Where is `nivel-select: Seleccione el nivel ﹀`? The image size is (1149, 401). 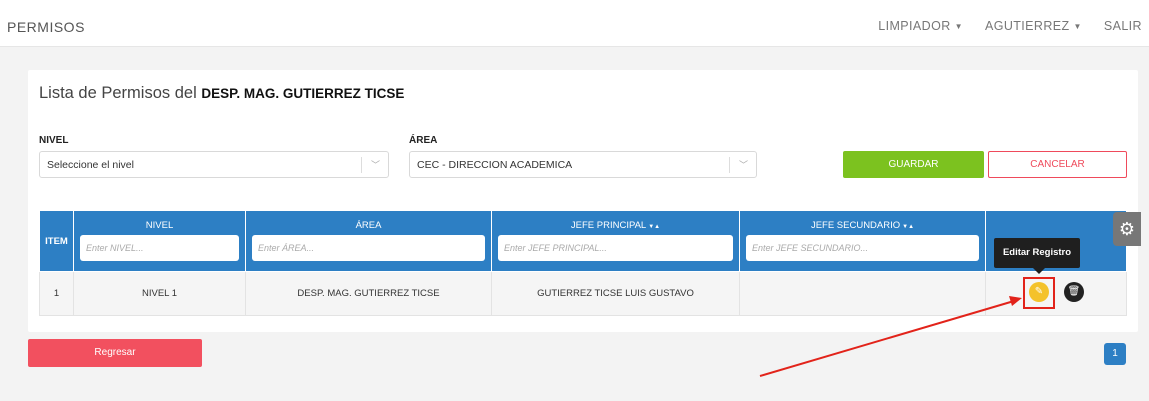
nivel-select: Seleccione el nivel ﹀ is located at coordinates (214, 164).